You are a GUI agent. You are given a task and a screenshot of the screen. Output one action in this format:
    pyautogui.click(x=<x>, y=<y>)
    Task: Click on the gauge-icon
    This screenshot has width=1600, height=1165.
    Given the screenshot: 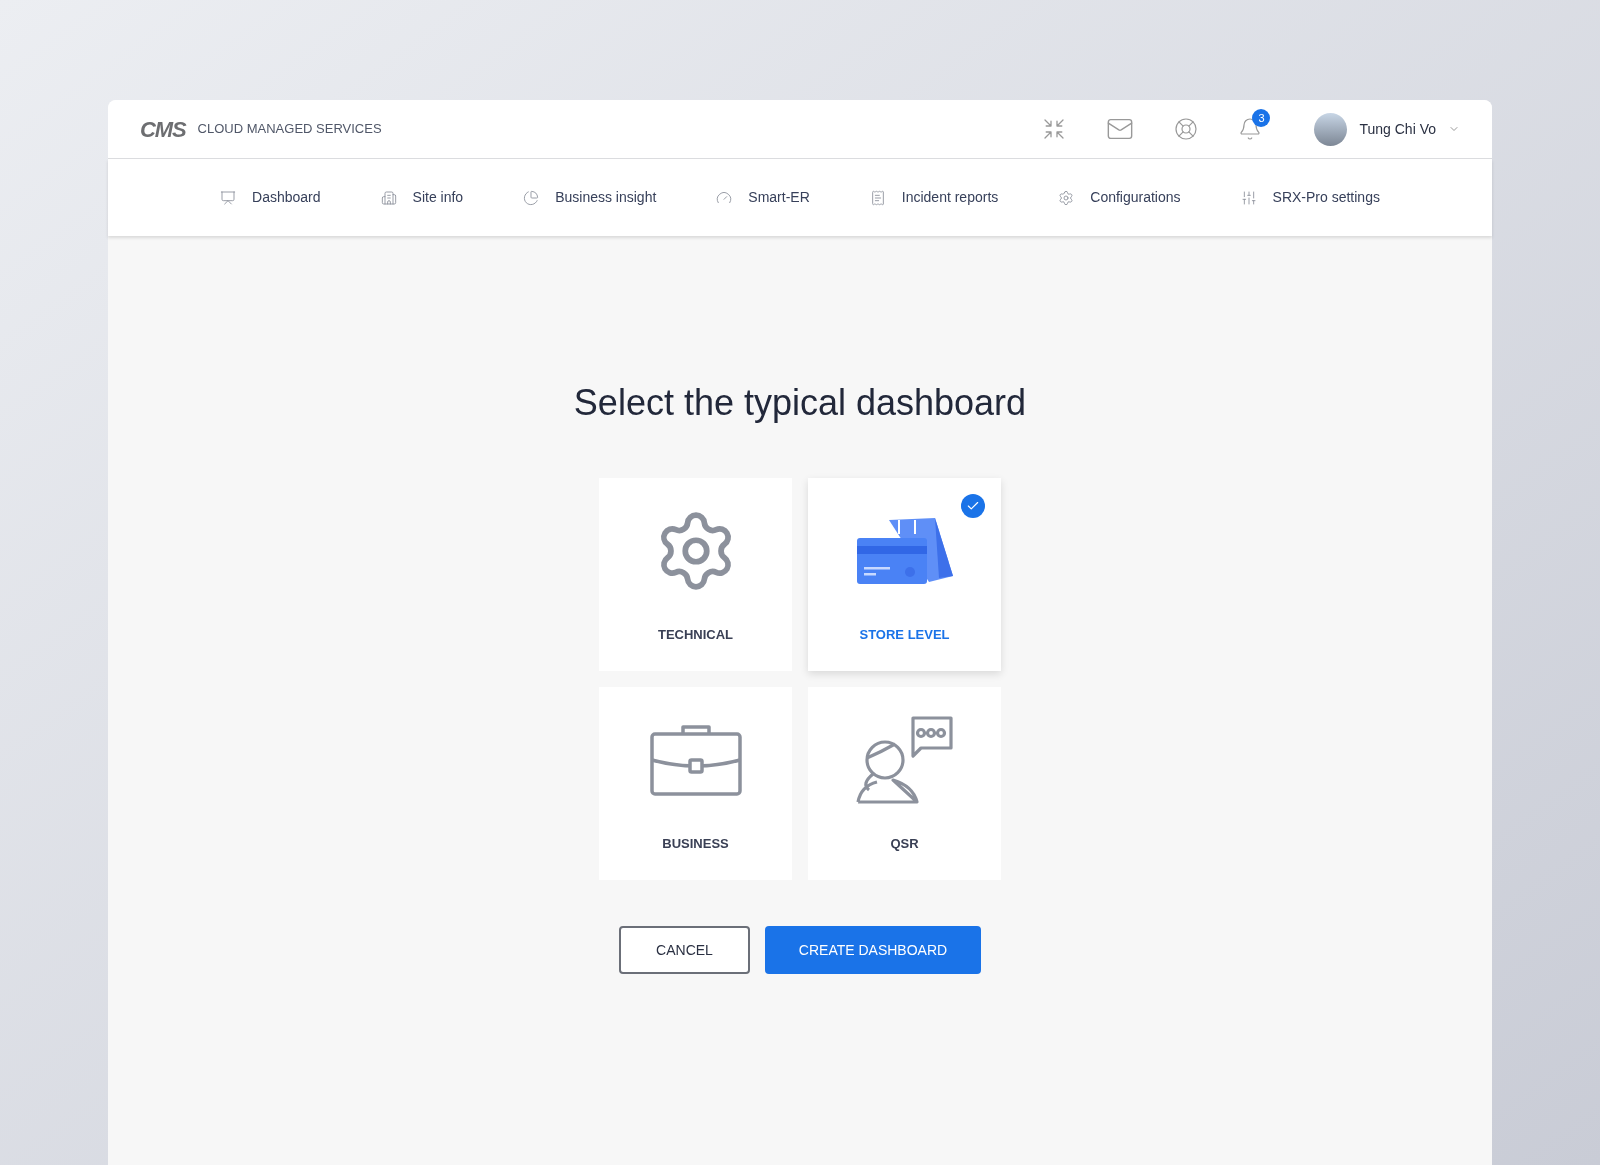 What is the action you would take?
    pyautogui.click(x=724, y=197)
    